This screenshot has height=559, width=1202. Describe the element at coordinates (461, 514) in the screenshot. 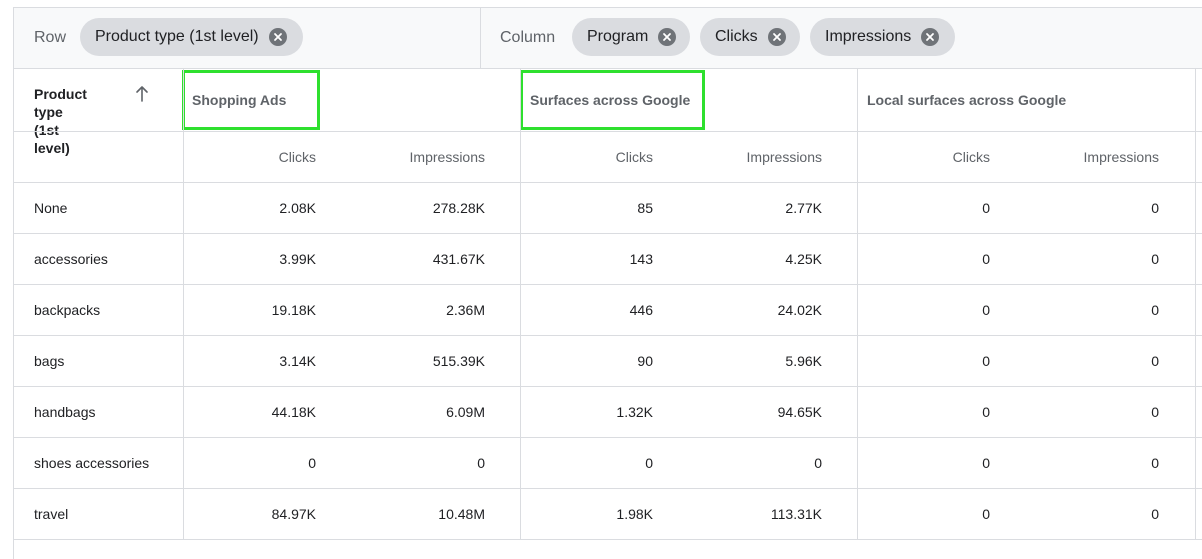

I see `table-cell: 10.48M` at that location.